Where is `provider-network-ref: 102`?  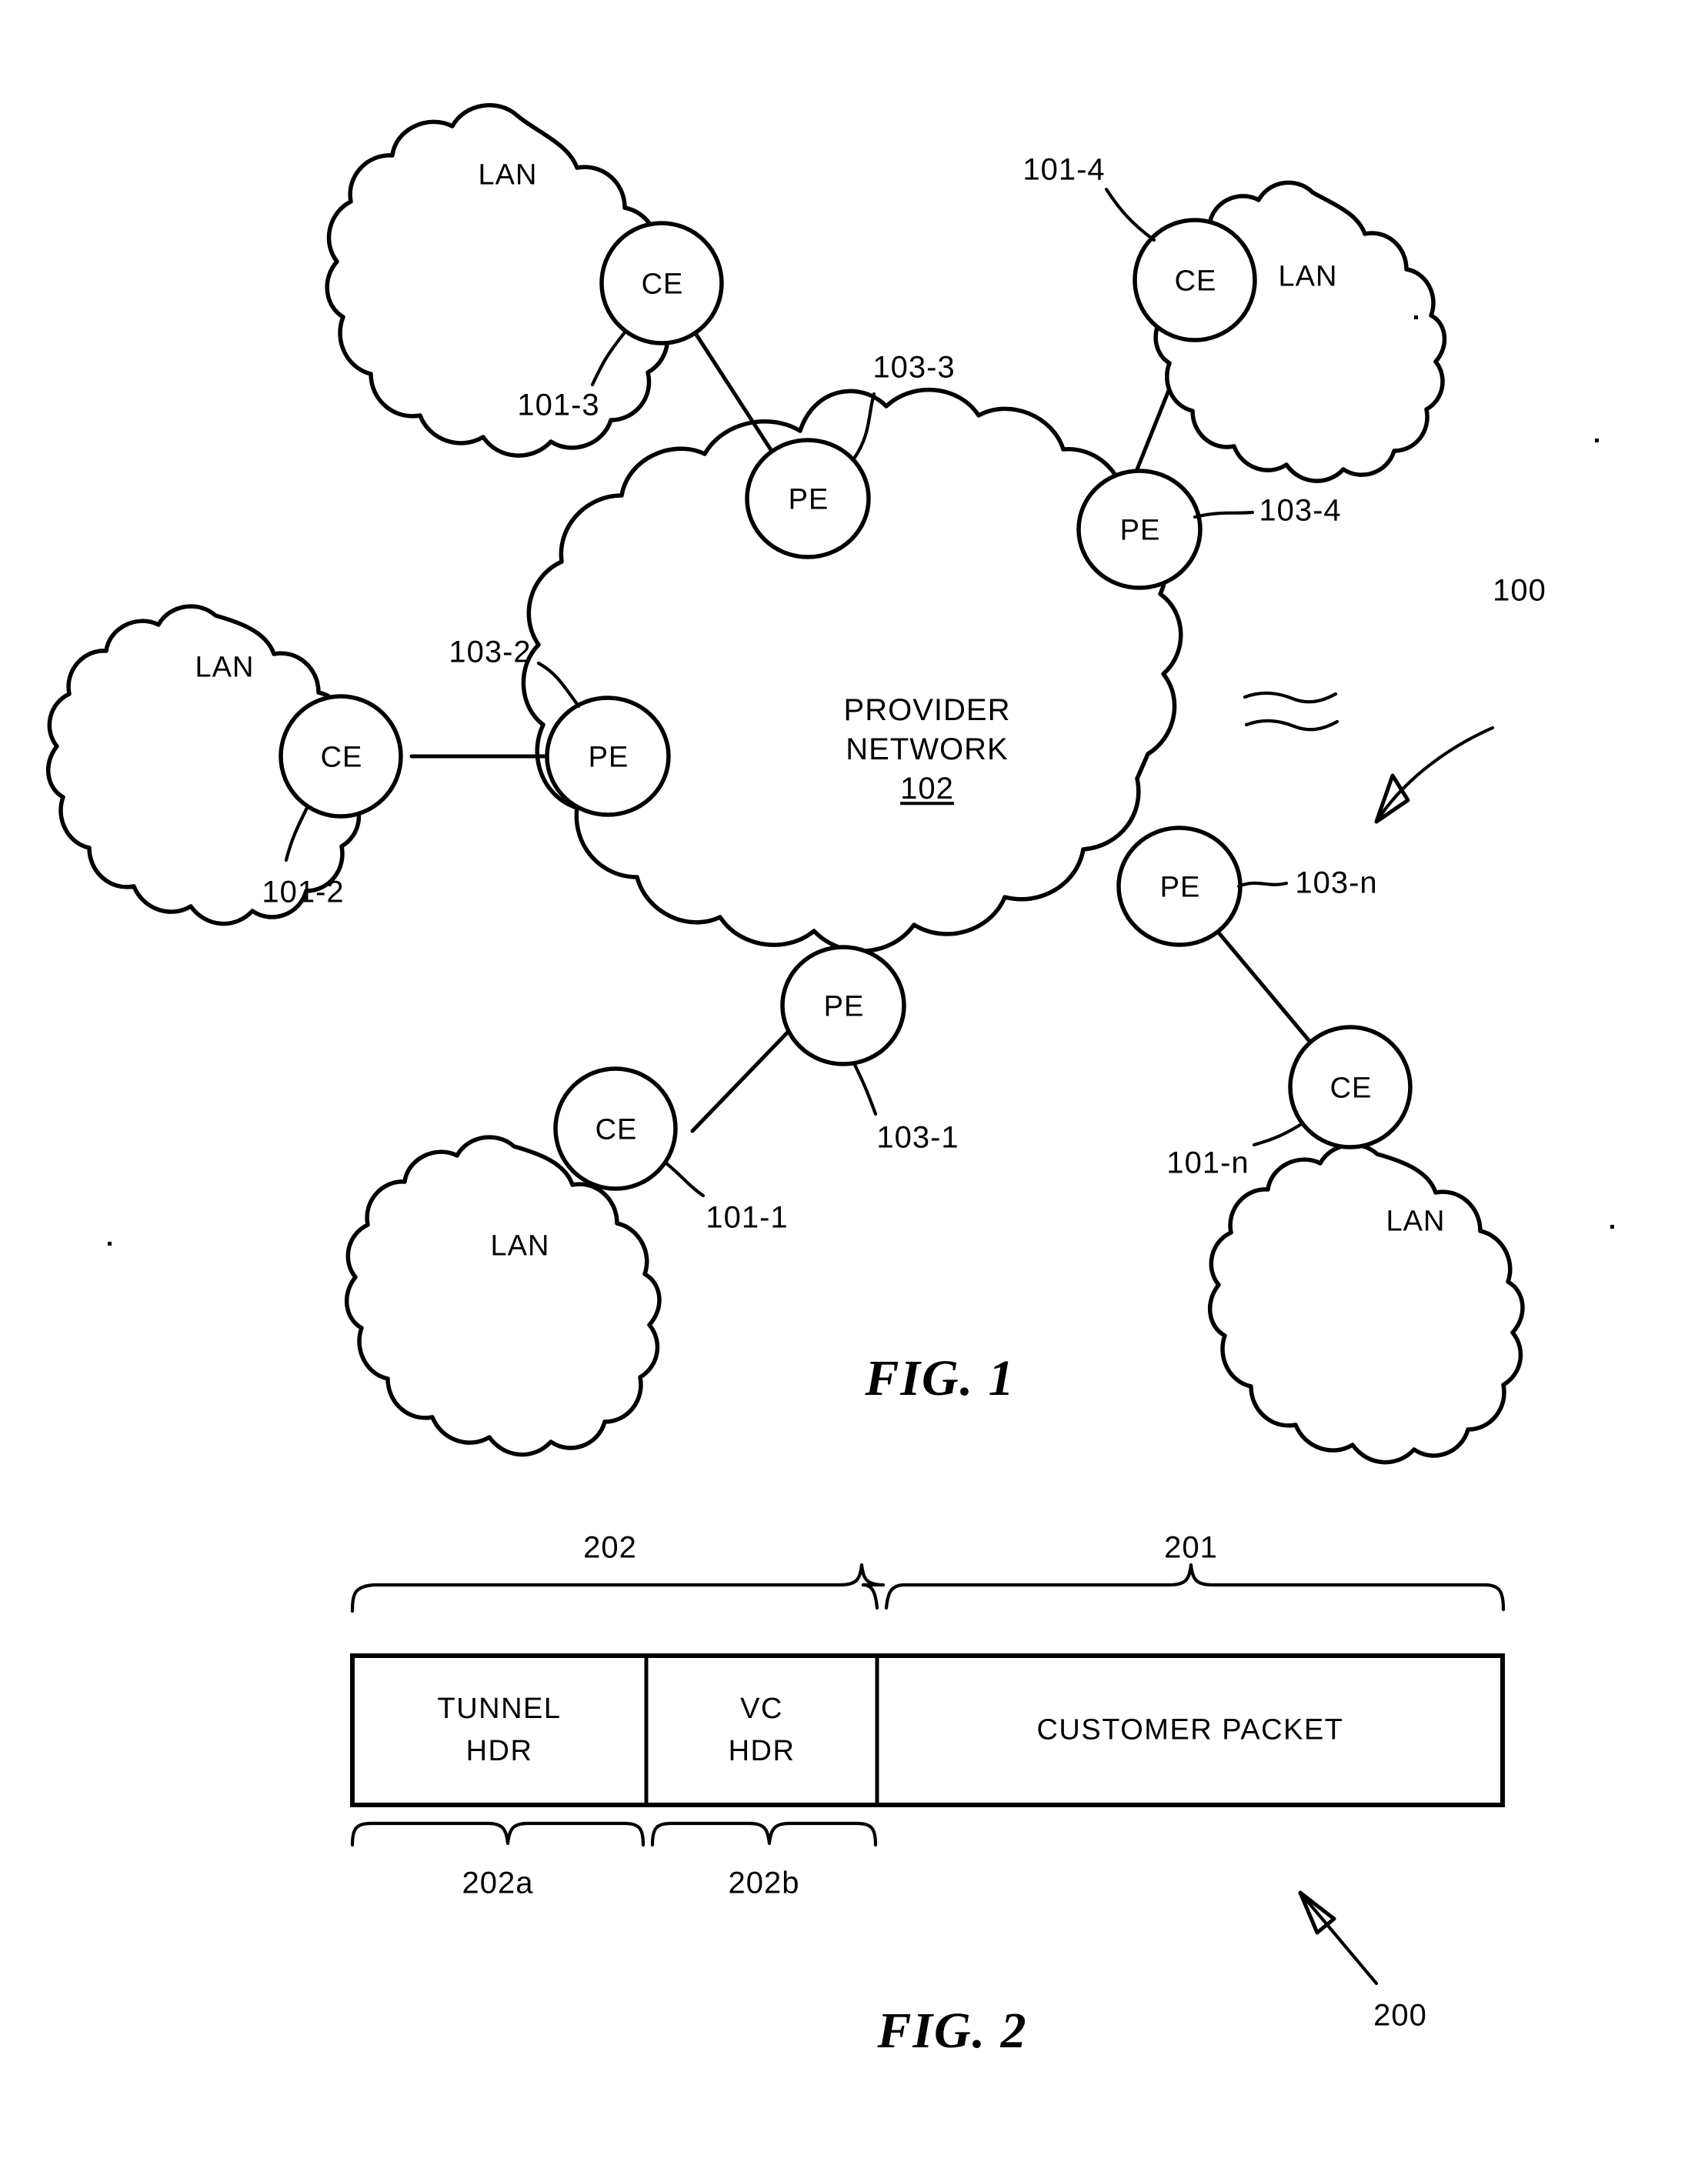 provider-network-ref: 102 is located at coordinates (927, 789).